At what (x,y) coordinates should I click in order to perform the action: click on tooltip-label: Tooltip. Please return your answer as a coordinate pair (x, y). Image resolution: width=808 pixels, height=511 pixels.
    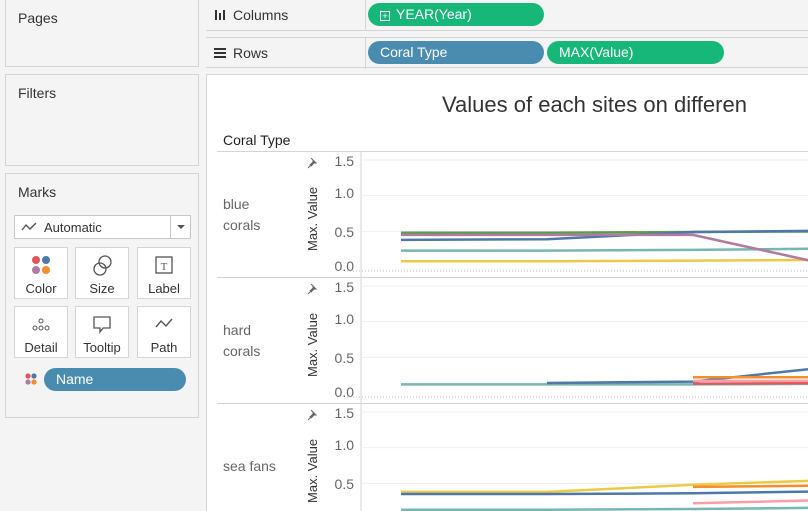
    Looking at the image, I should click on (102, 347).